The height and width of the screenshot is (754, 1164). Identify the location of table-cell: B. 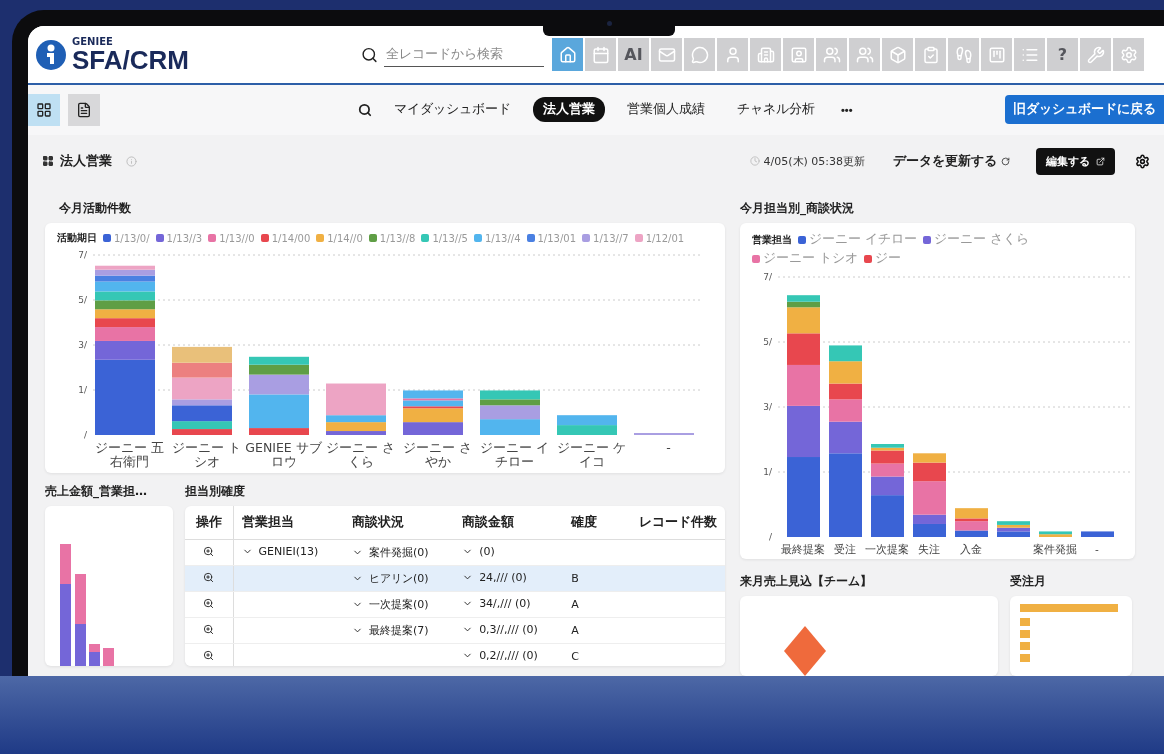
(575, 578).